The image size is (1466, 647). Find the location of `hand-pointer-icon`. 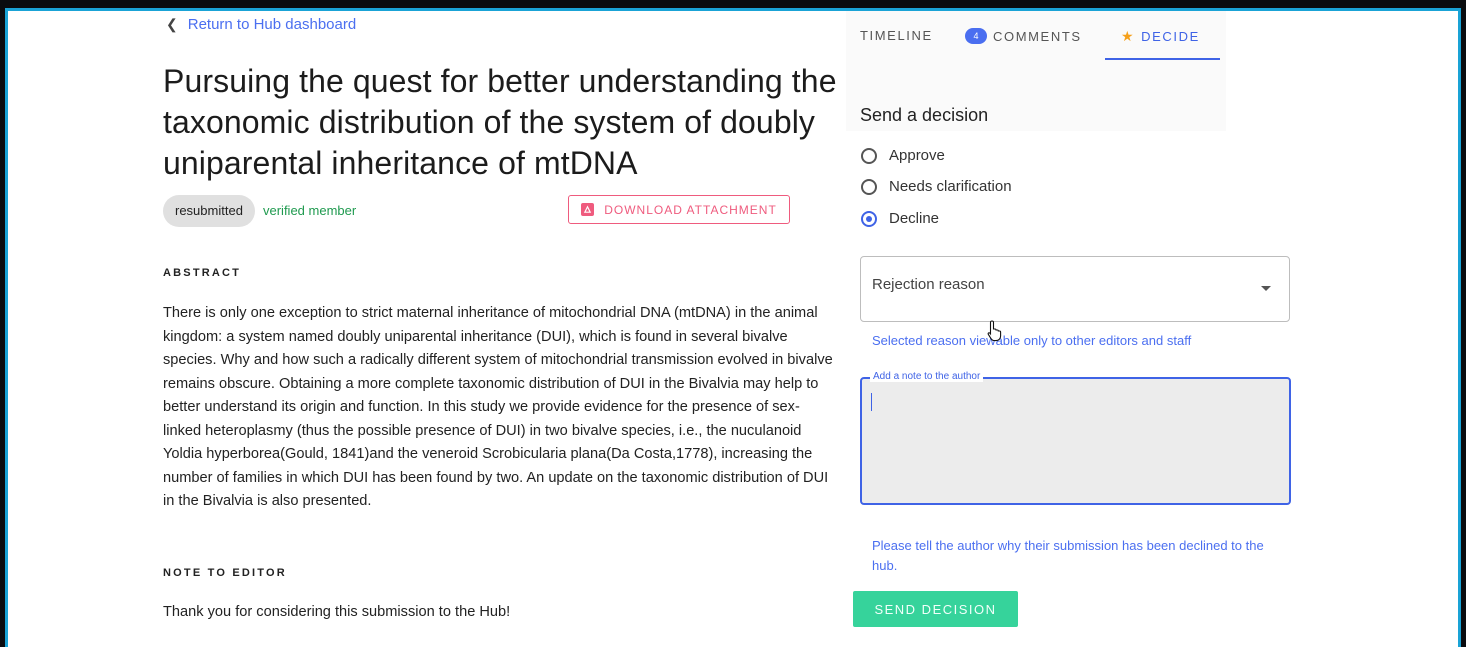

hand-pointer-icon is located at coordinates (994, 331).